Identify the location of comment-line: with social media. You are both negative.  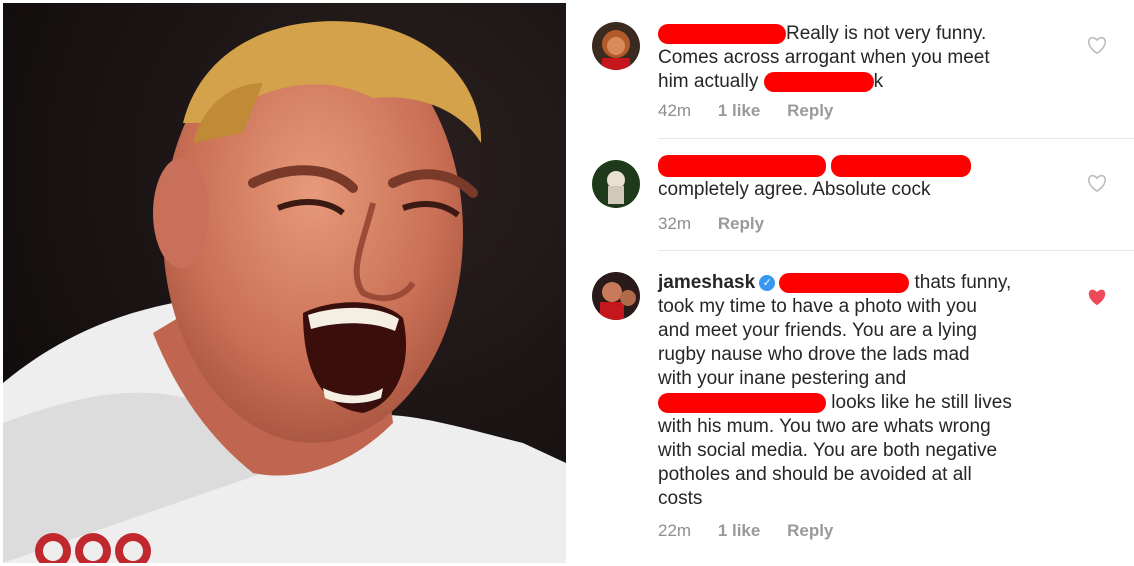
(828, 450).